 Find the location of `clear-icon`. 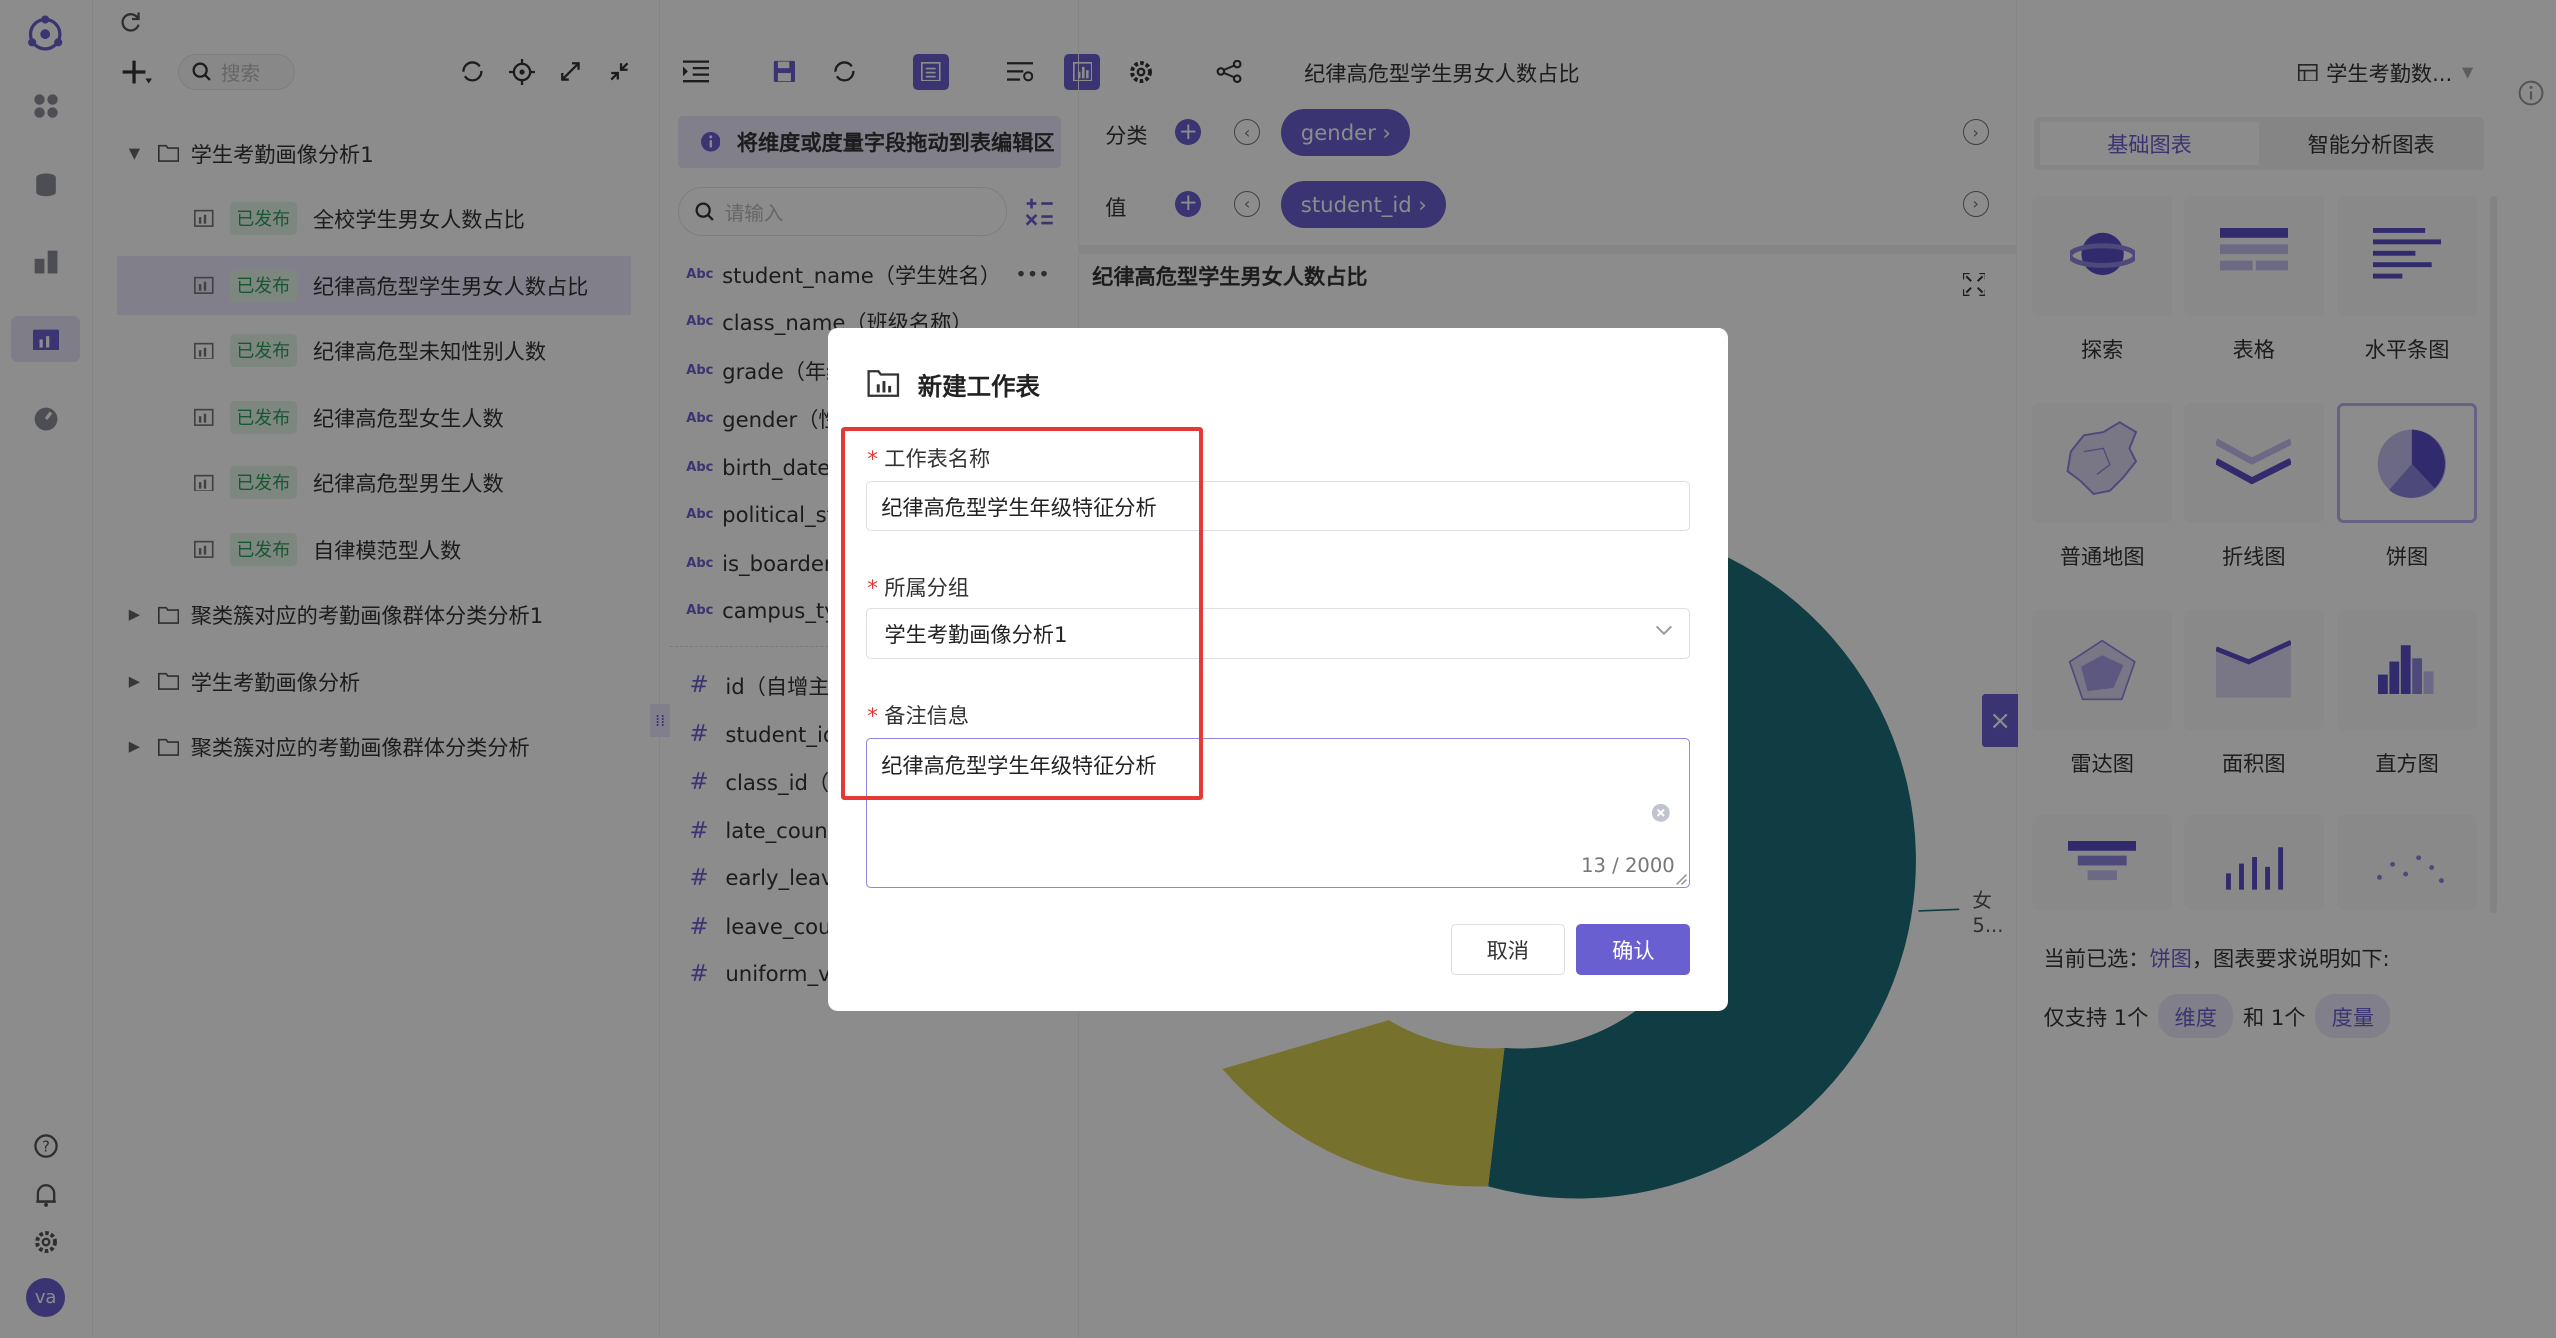

clear-icon is located at coordinates (1660, 812).